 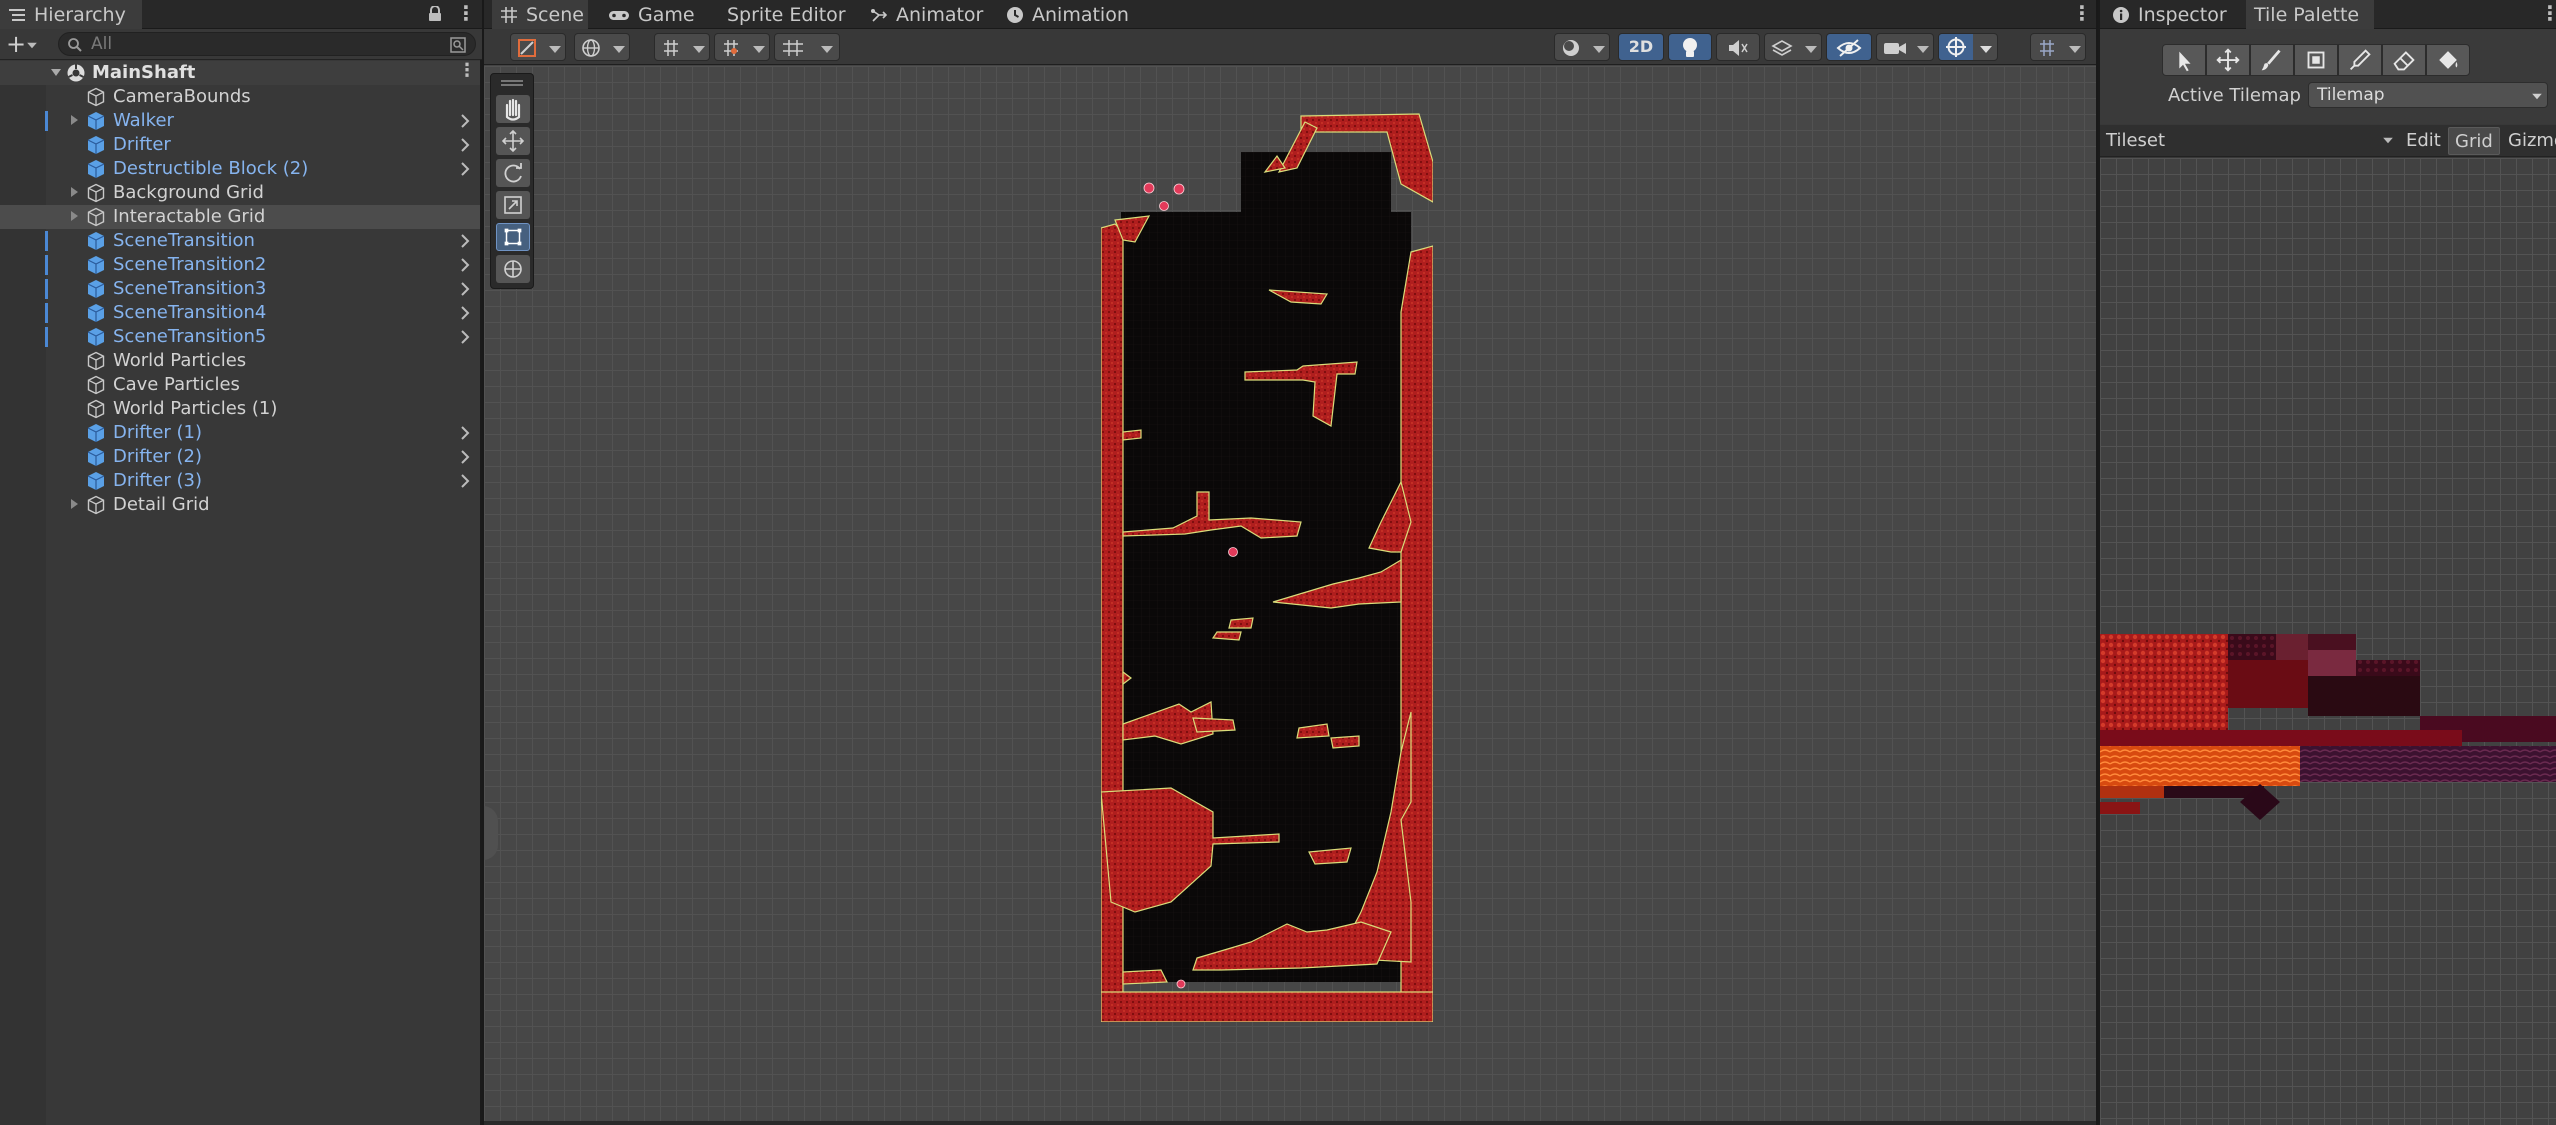 I want to click on gameobject-cube-icon, so click(x=96, y=361).